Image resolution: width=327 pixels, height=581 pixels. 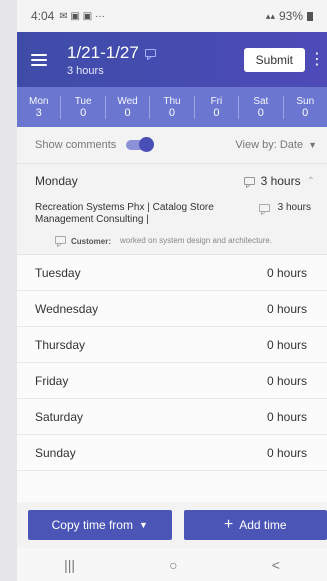 I want to click on submit-button: Submit, so click(x=274, y=59).